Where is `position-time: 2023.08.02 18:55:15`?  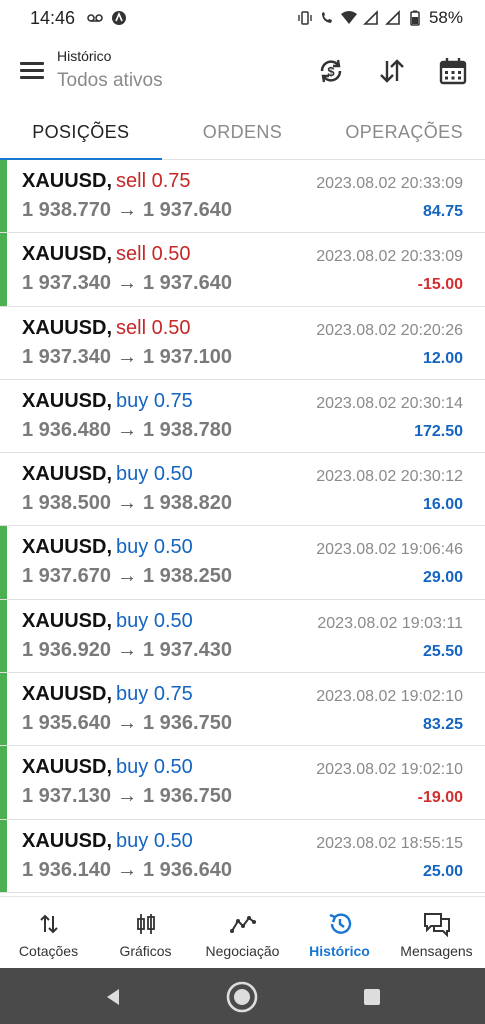 position-time: 2023.08.02 18:55:15 is located at coordinates (389, 843).